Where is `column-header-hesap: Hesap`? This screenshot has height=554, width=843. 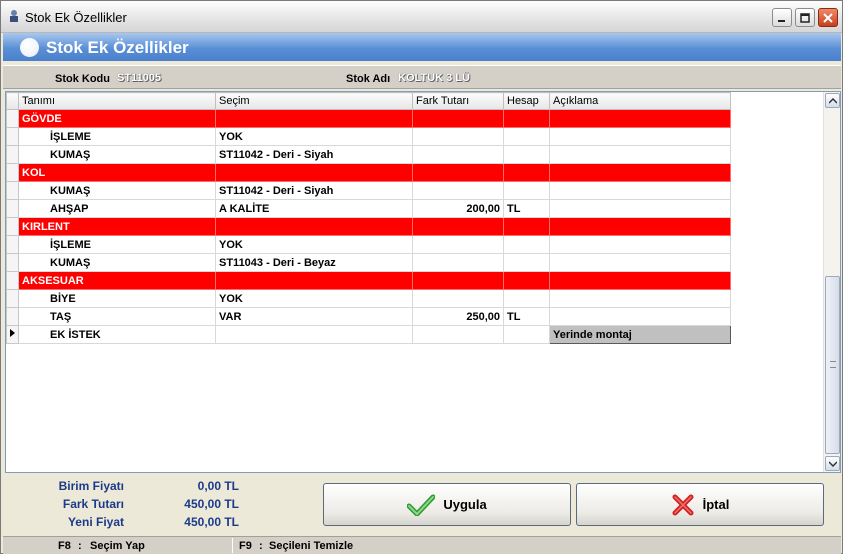 column-header-hesap: Hesap is located at coordinates (526, 101).